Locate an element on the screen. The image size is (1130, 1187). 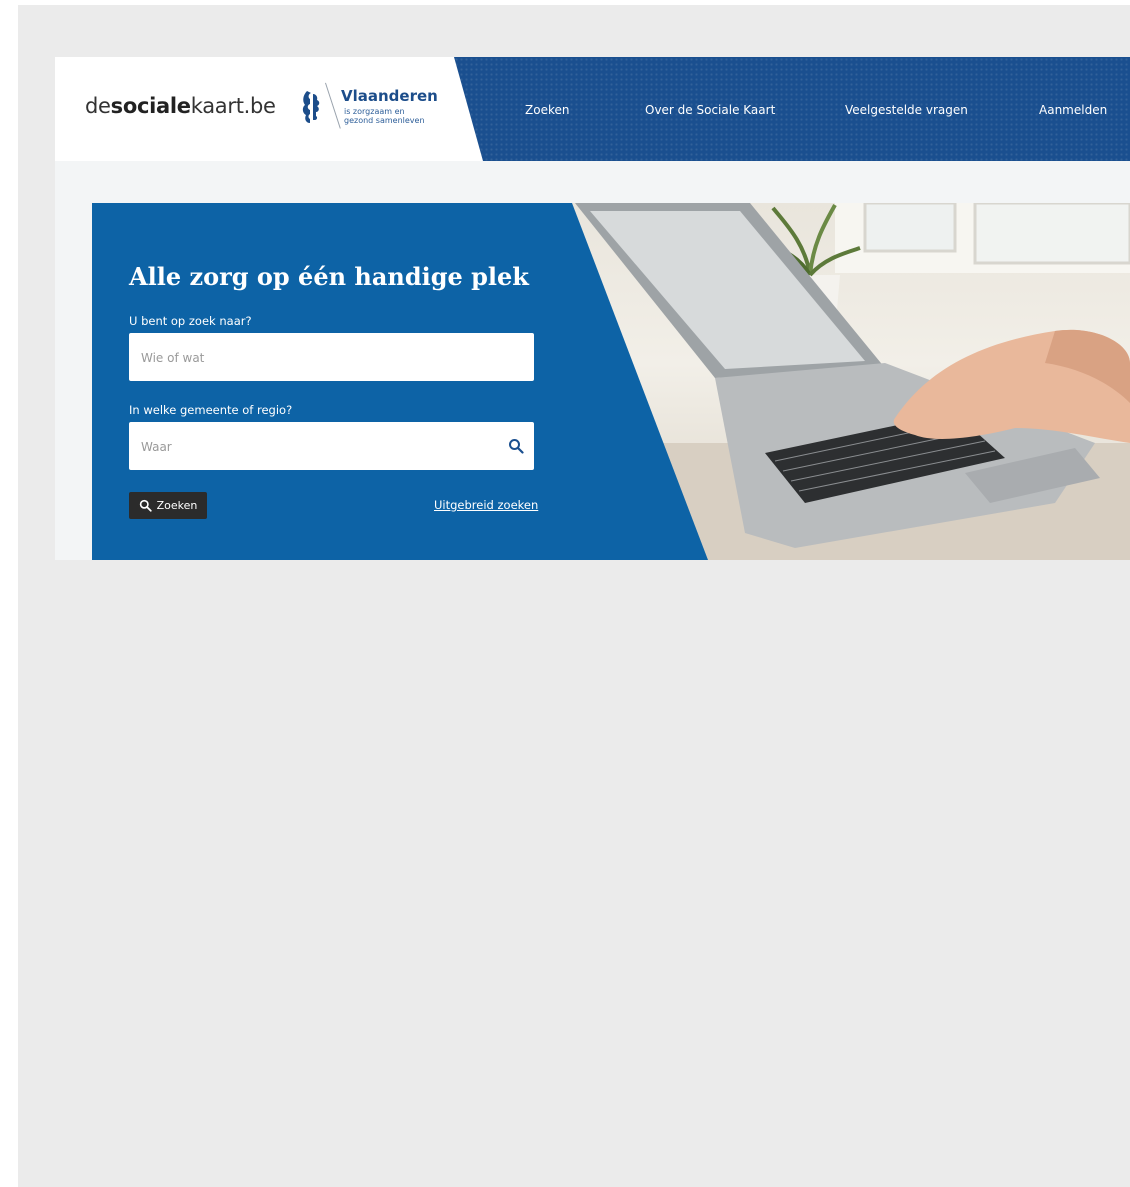
logo-text-sociale: sociale is located at coordinates (150, 106).